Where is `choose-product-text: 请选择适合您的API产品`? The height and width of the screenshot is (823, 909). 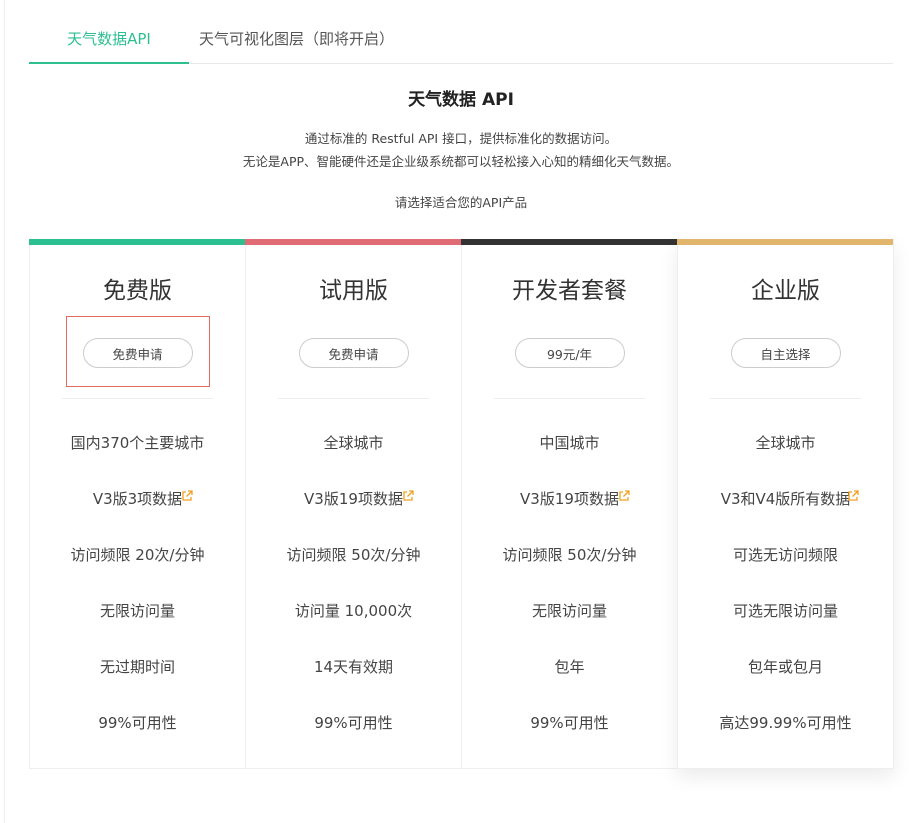 choose-product-text: 请选择适合您的API产品 is located at coordinates (461, 202).